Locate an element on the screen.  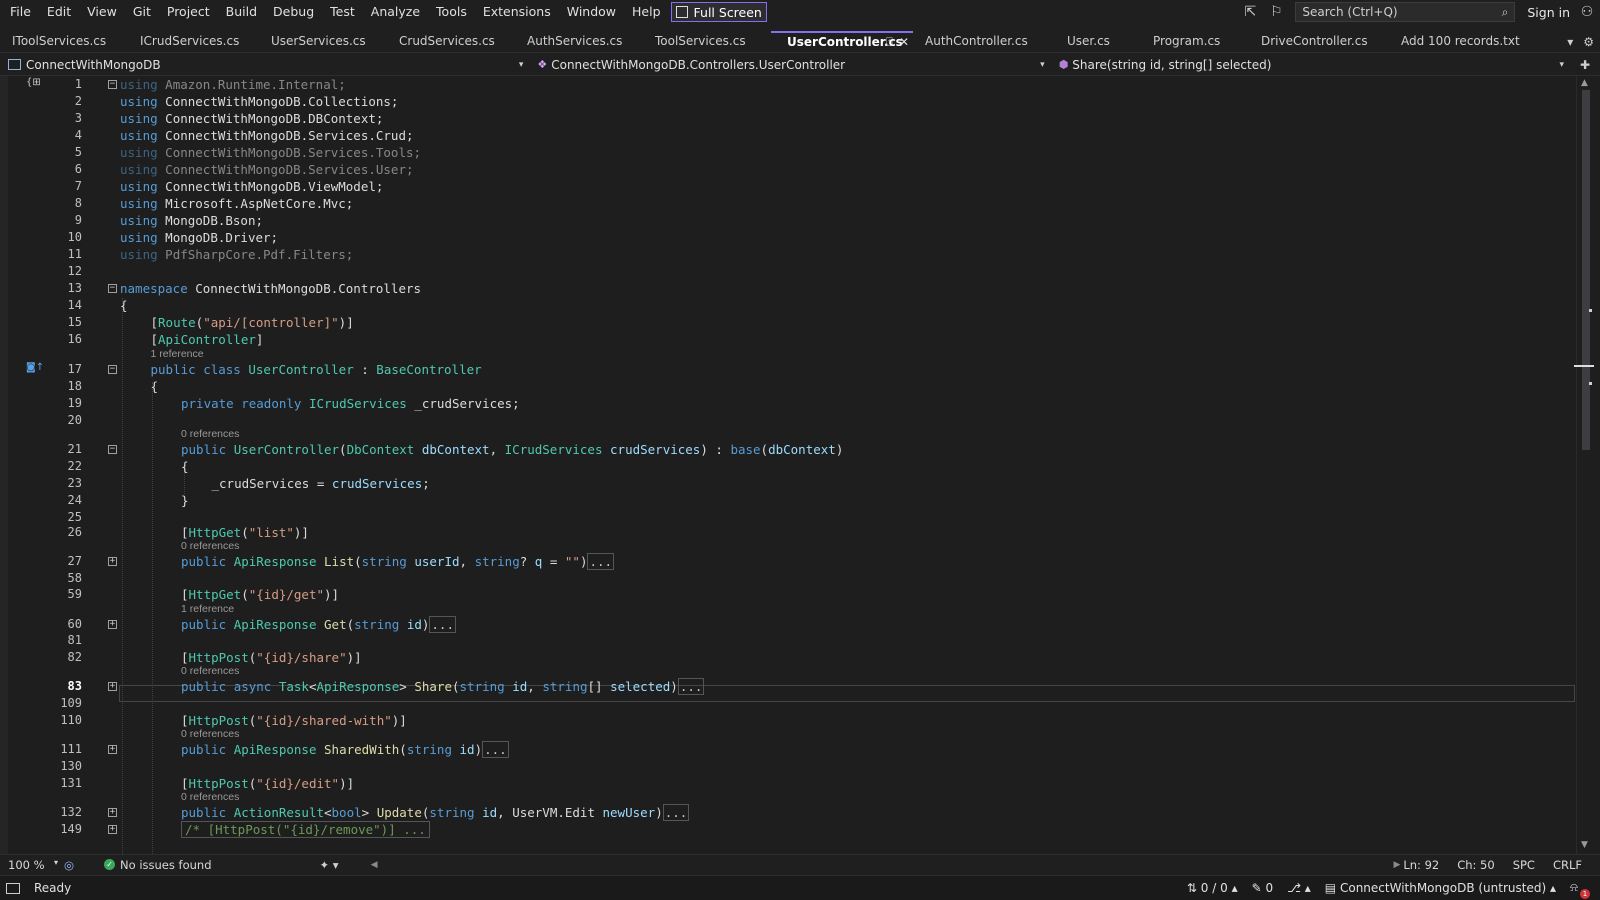
tab-userservices: UserServices.cs is located at coordinates (323, 41).